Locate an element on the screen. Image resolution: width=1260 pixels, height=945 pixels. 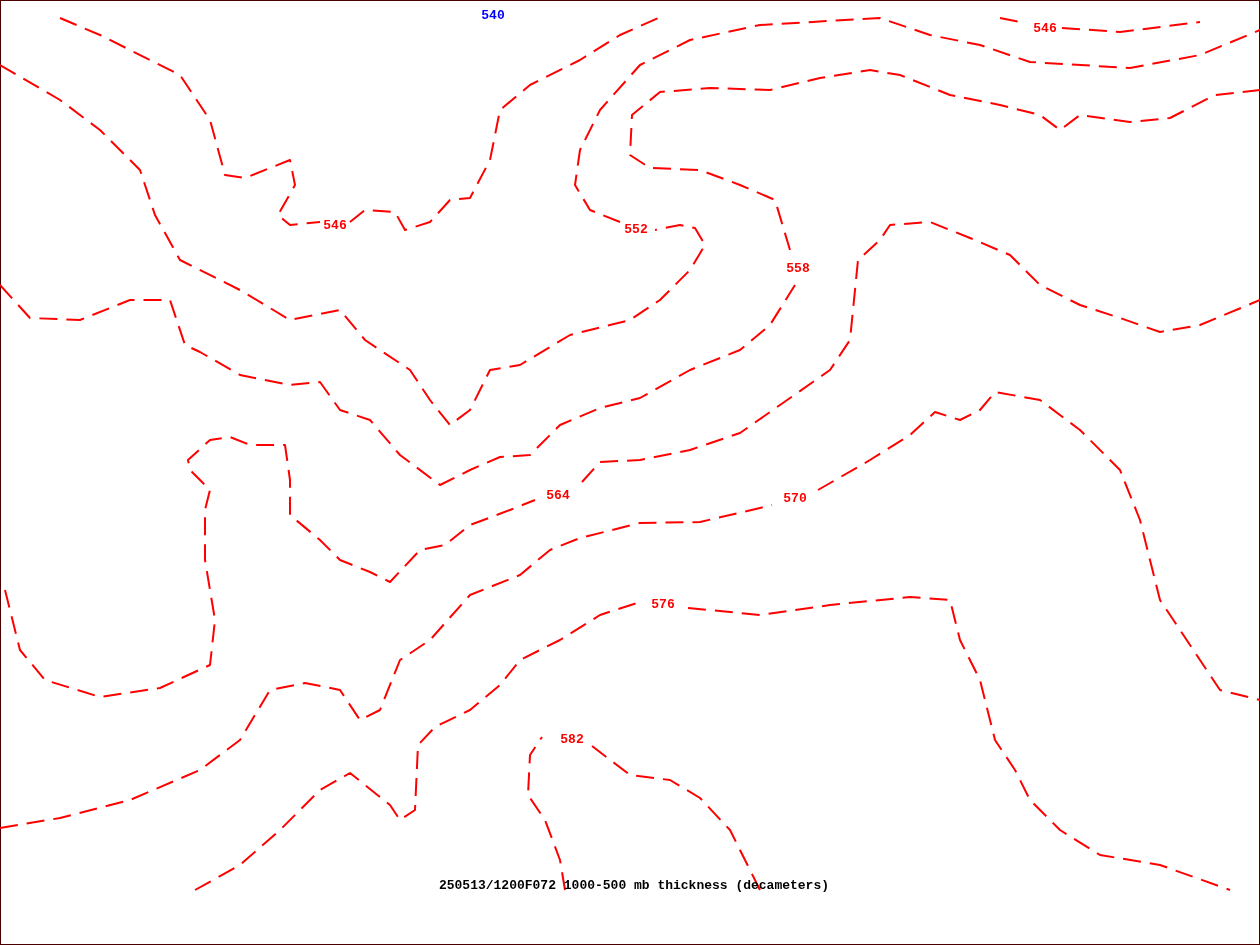
contour-label: 558 is located at coordinates (798, 268).